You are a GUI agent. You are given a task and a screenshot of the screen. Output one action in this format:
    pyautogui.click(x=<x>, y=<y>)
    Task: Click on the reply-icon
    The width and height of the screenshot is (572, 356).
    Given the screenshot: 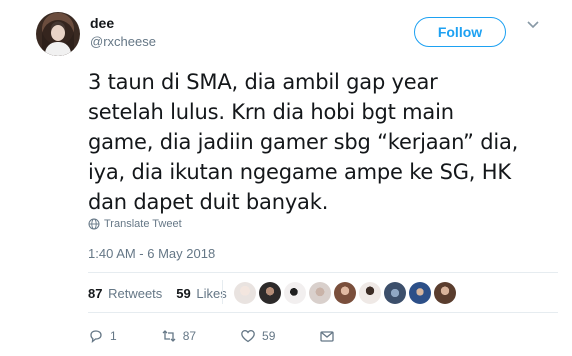 What is the action you would take?
    pyautogui.click(x=96, y=337)
    